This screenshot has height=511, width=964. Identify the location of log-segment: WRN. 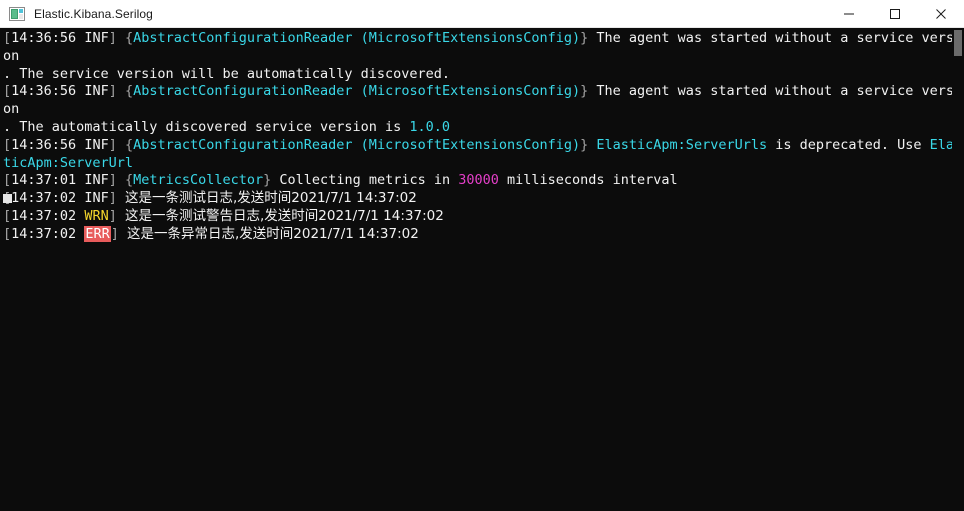
(96, 215).